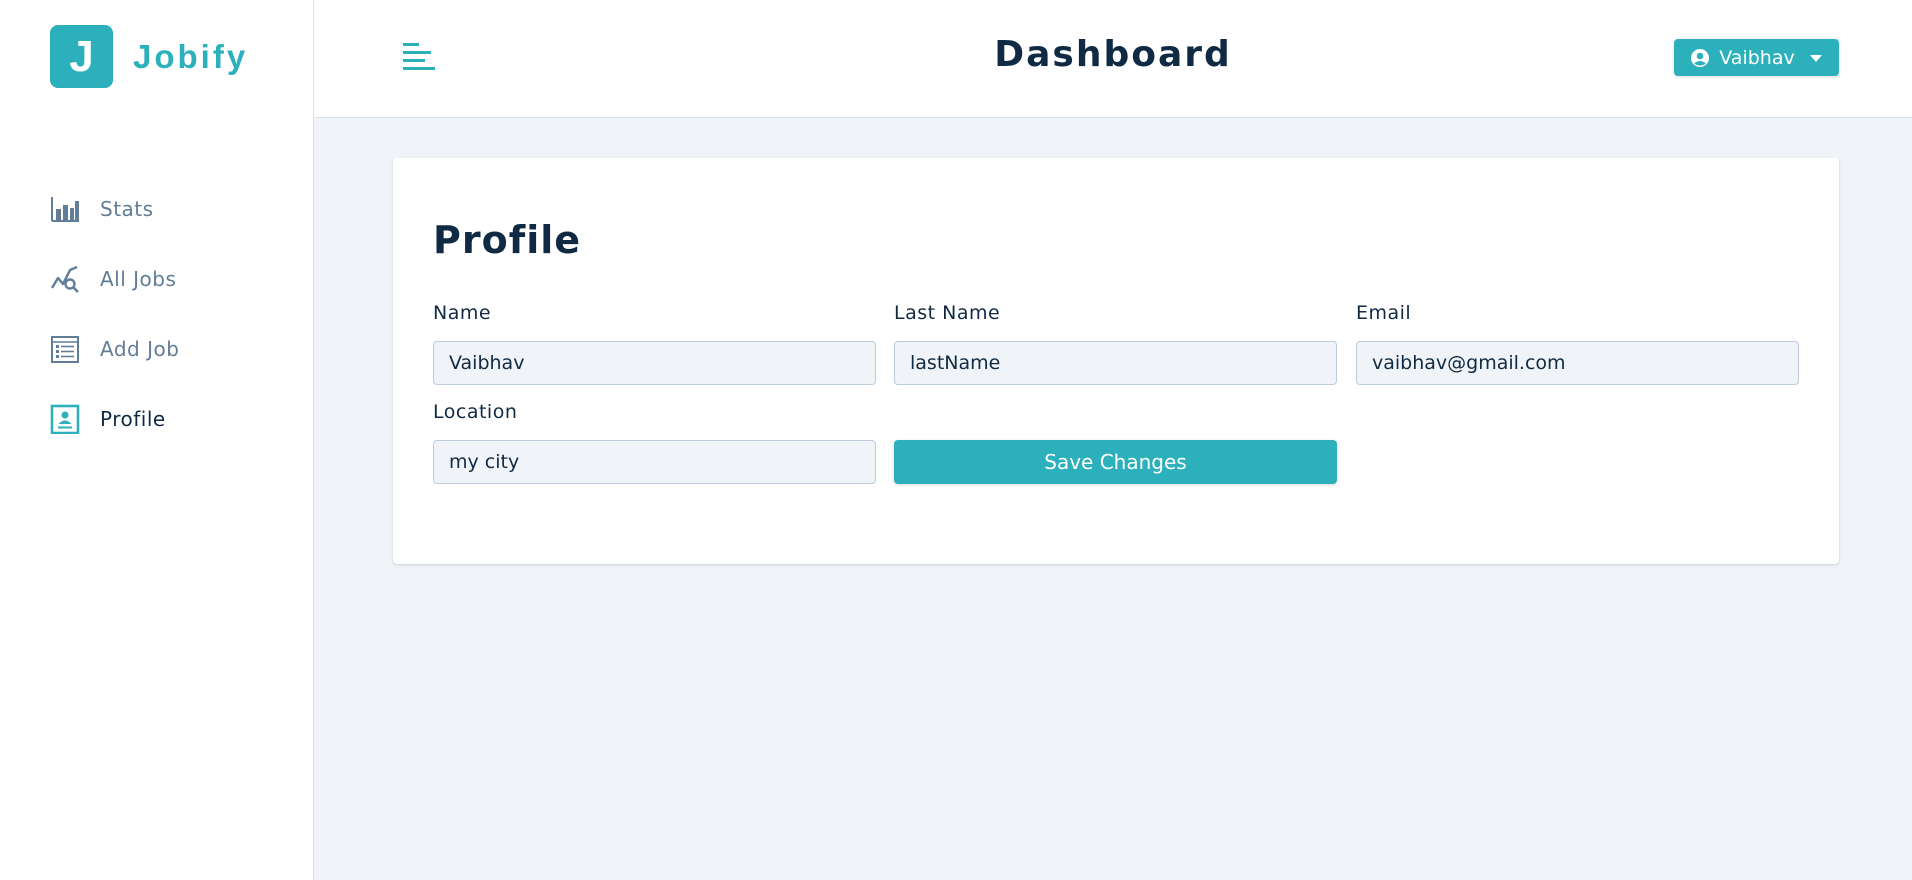  Describe the element at coordinates (1115, 462) in the screenshot. I see `save-changes-button: Save Changes` at that location.